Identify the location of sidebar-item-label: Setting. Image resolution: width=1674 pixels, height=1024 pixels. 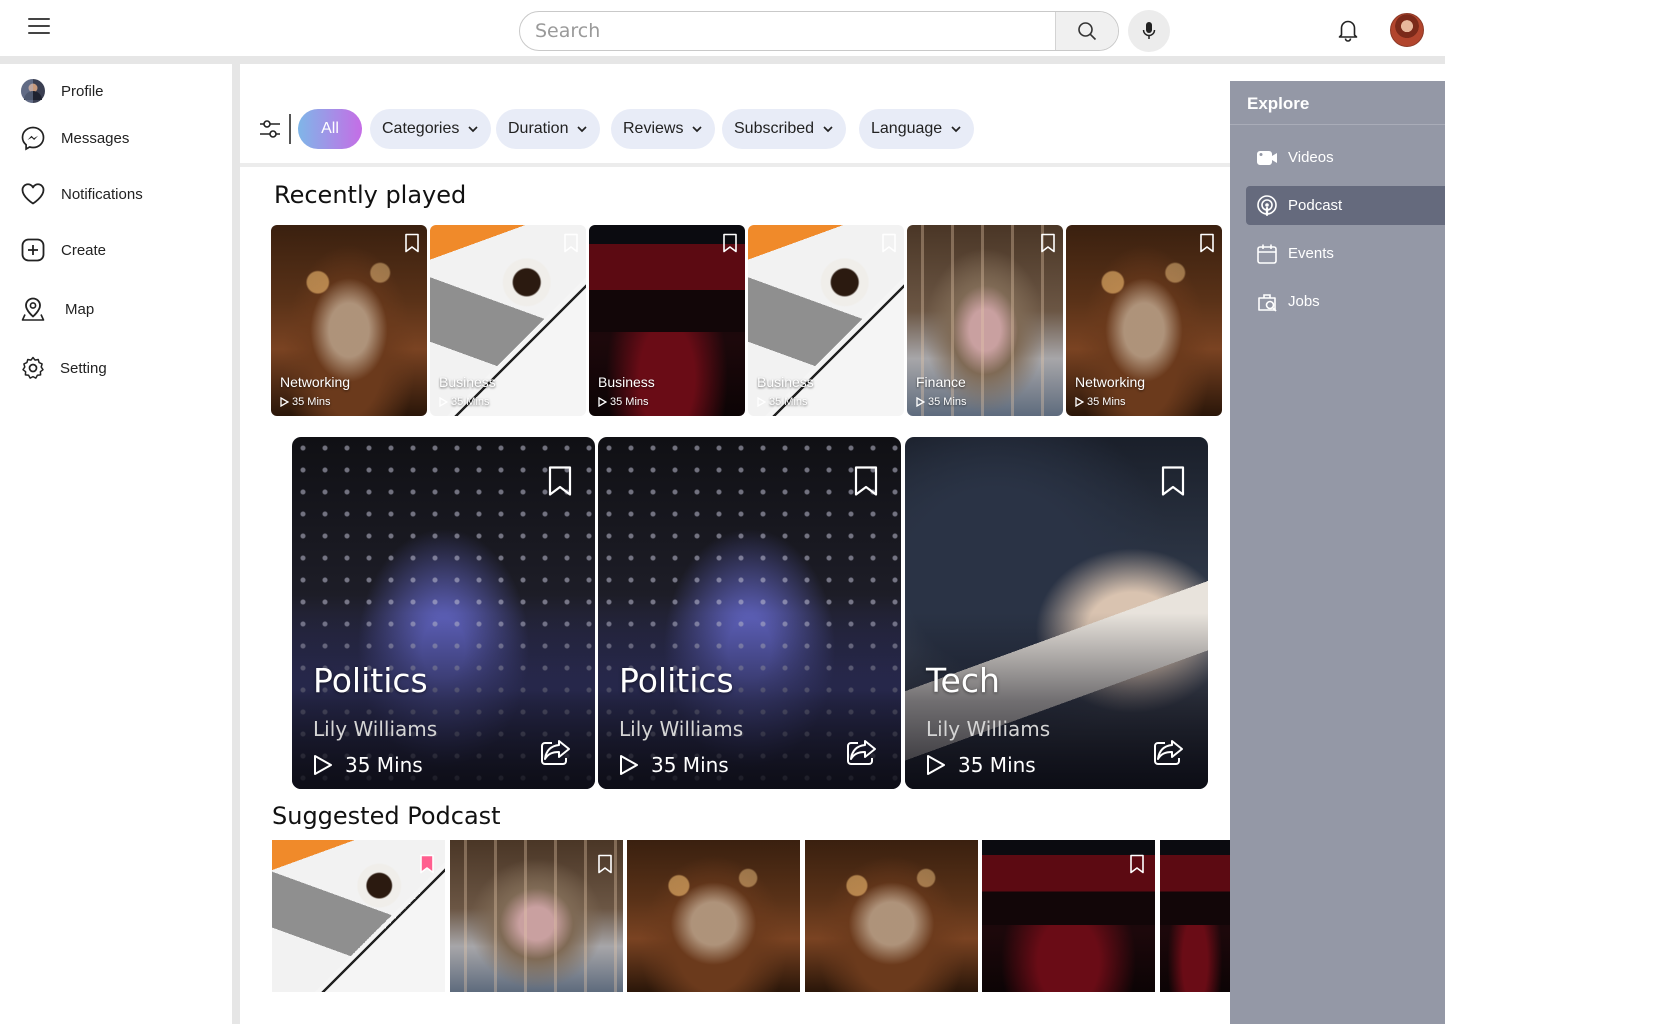
(83, 368).